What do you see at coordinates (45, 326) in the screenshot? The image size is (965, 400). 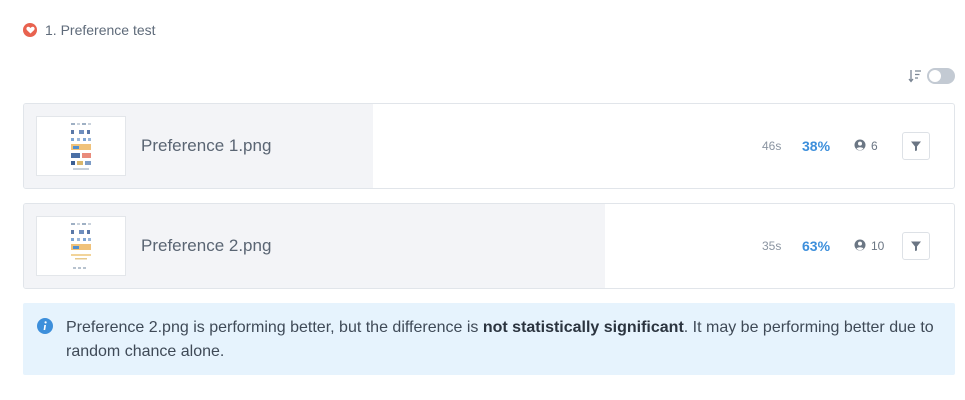 I see `info-icon` at bounding box center [45, 326].